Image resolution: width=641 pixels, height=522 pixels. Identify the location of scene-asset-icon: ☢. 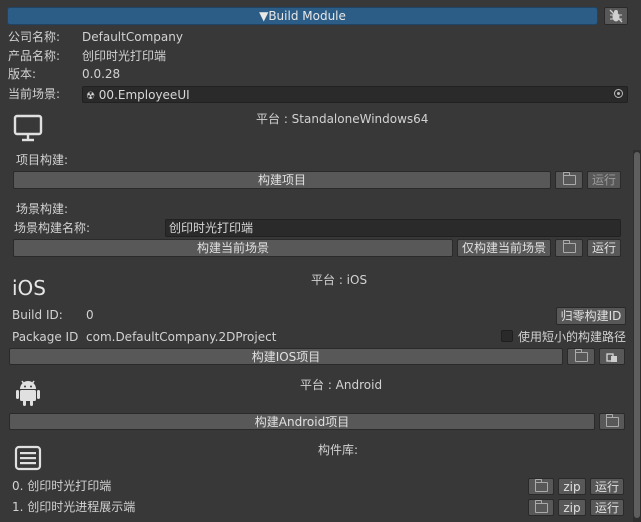
(90, 96).